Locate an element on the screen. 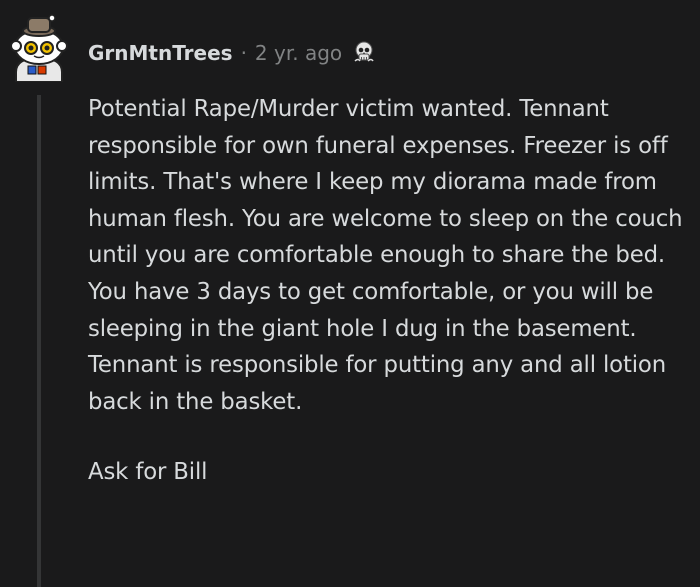  user-avatar is located at coordinates (39, 47).